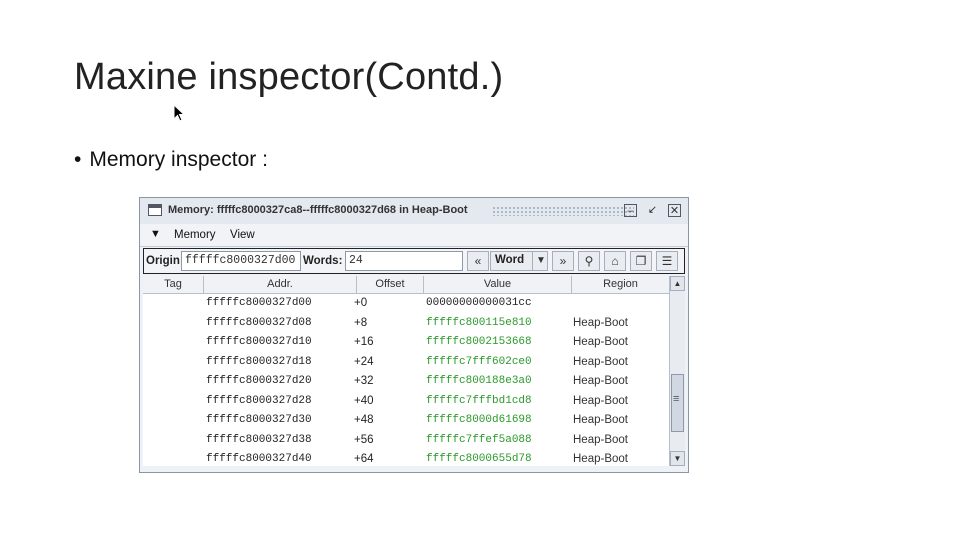 The width and height of the screenshot is (960, 540). Describe the element at coordinates (563, 211) in the screenshot. I see `titlebar-drag-grip` at that location.